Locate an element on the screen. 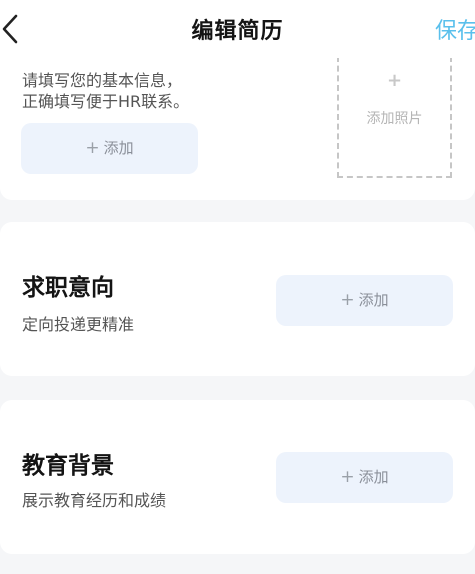 Image resolution: width=475 pixels, height=574 pixels. basic-info-description: 请填写您的基本信息， 正确填写便于HR联系。 is located at coordinates (172, 91).